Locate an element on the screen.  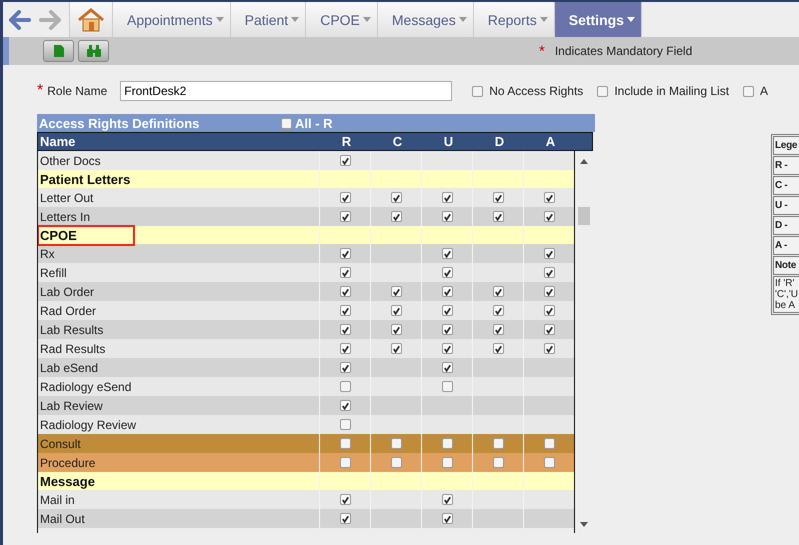
search-button is located at coordinates (93, 51).